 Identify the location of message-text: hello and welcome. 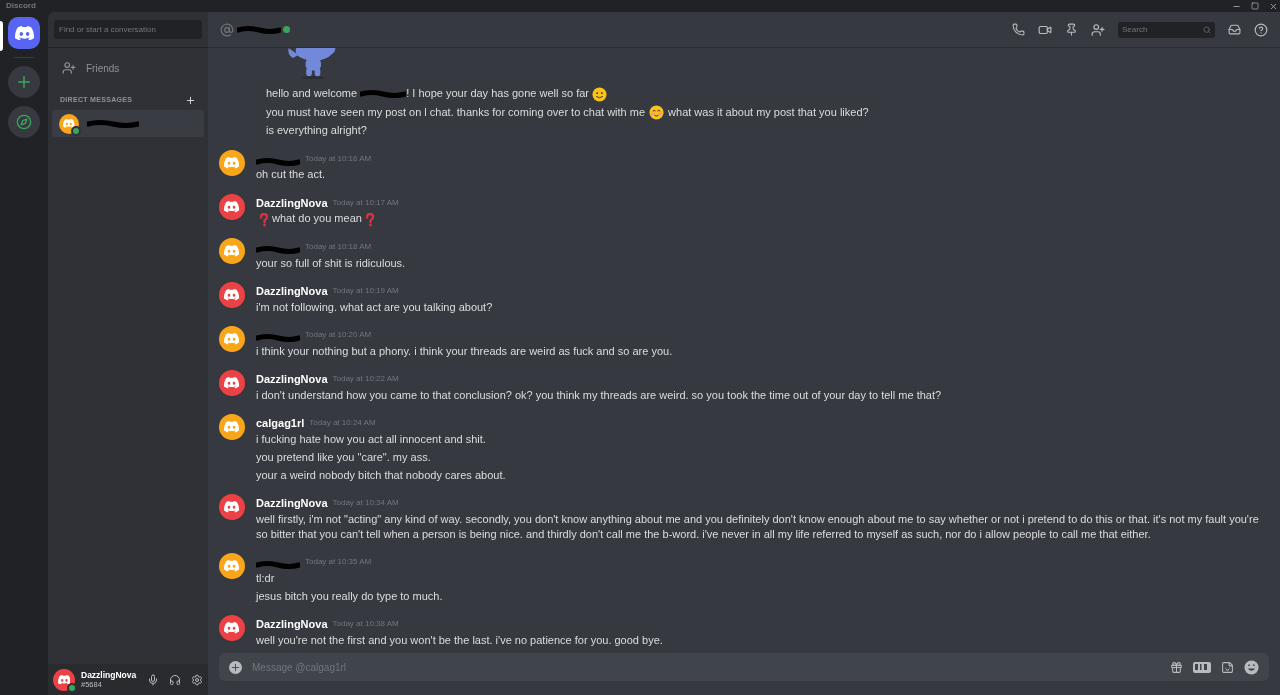
(312, 93).